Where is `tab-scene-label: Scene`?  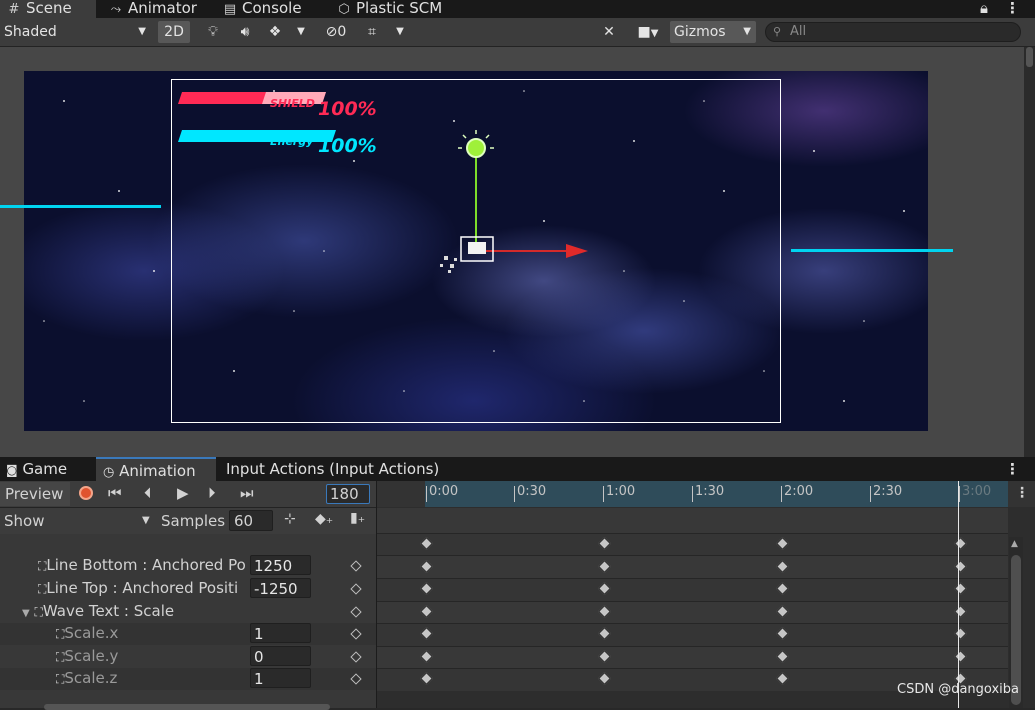 tab-scene-label: Scene is located at coordinates (49, 8).